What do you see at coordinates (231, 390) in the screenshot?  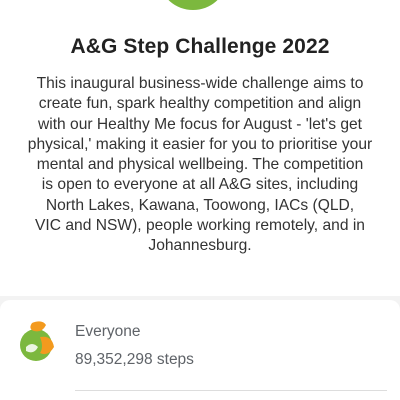 I see `divider` at bounding box center [231, 390].